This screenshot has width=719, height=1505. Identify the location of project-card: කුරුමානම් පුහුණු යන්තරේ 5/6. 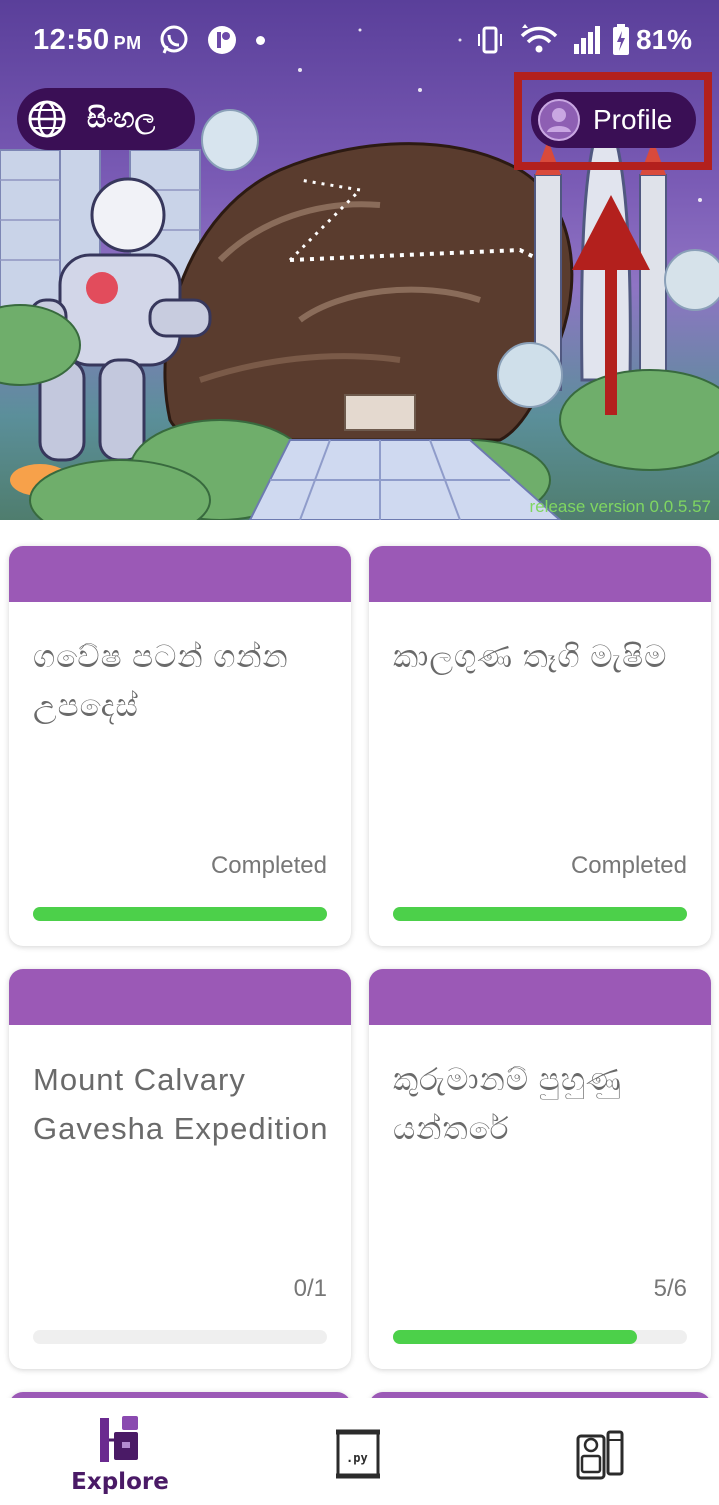
(540, 1169).